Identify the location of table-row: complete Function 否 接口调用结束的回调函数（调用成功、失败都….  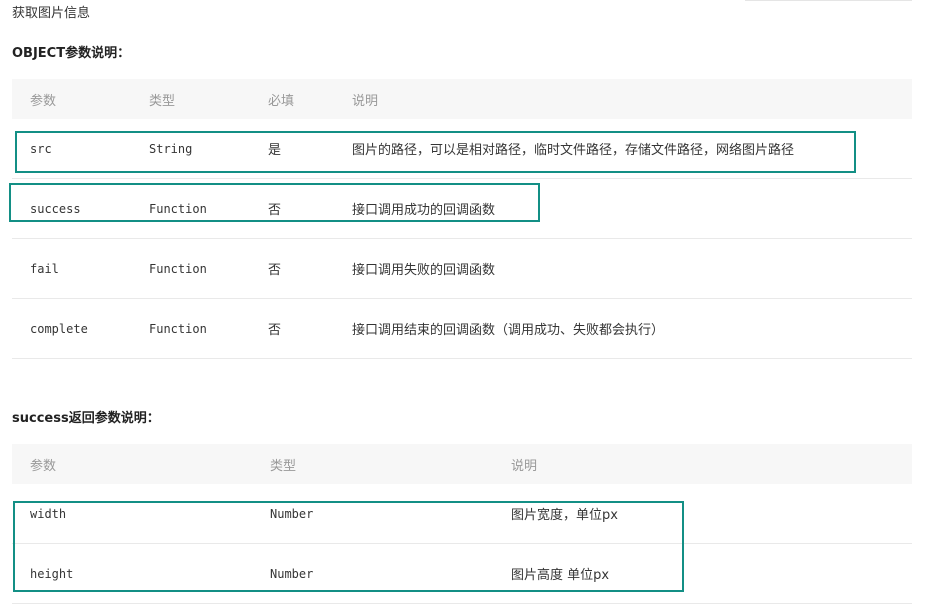
(462, 328).